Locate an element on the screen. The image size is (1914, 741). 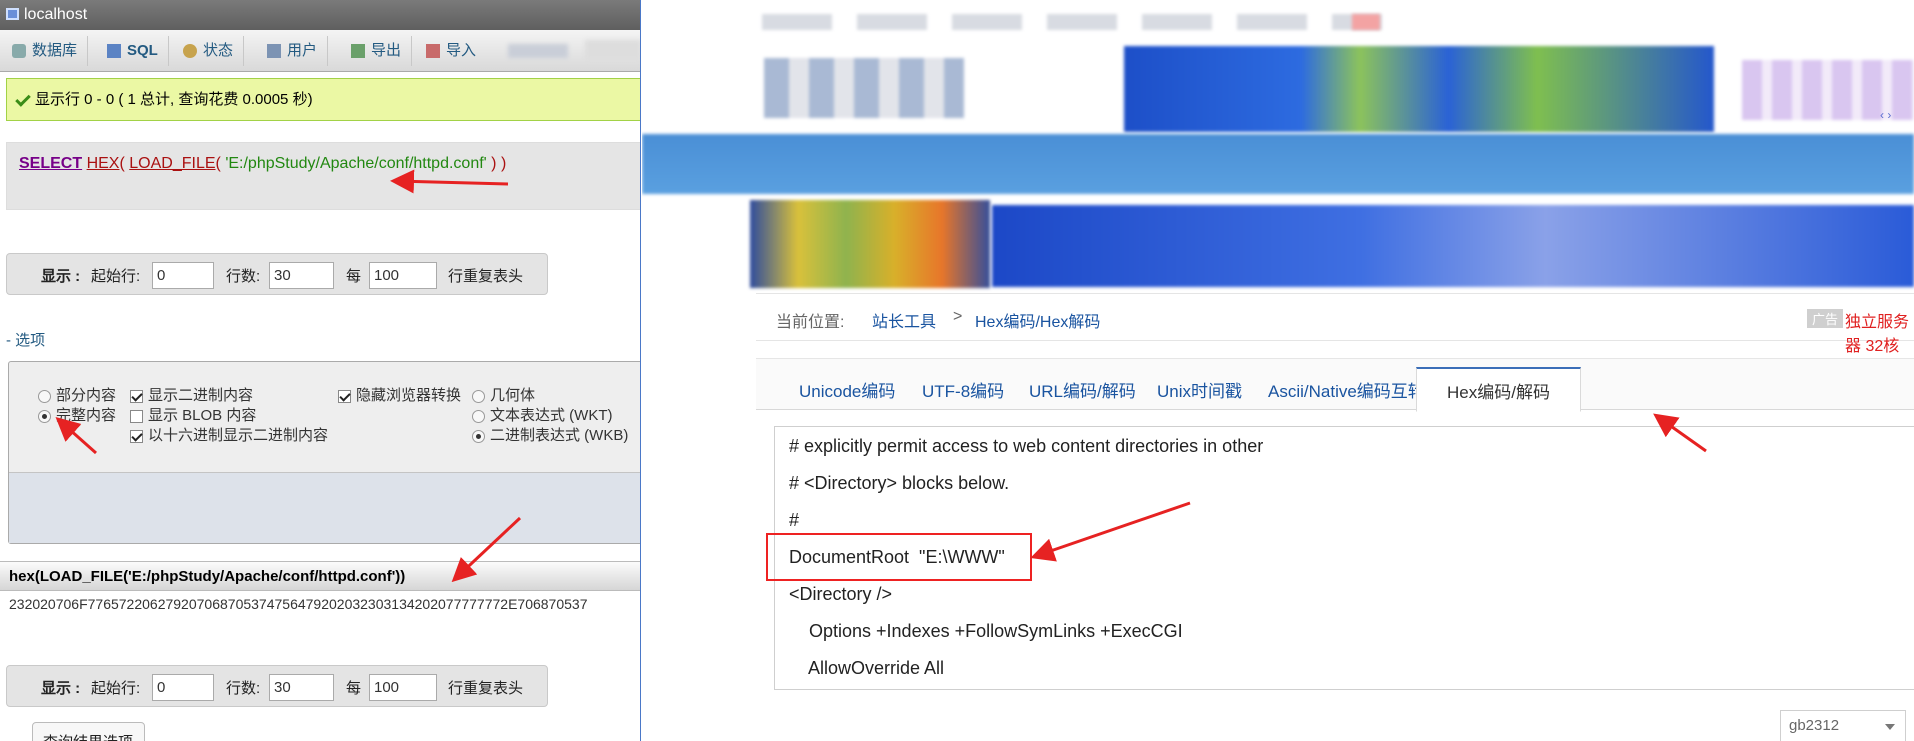
options-toggle-link: - 选项 is located at coordinates (25, 339).